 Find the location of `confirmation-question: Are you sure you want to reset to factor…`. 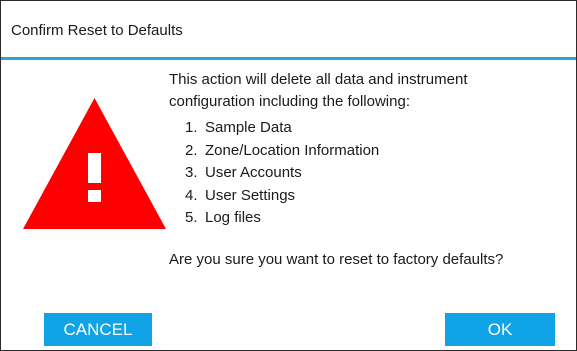

confirmation-question: Are you sure you want to reset to factor… is located at coordinates (336, 259).